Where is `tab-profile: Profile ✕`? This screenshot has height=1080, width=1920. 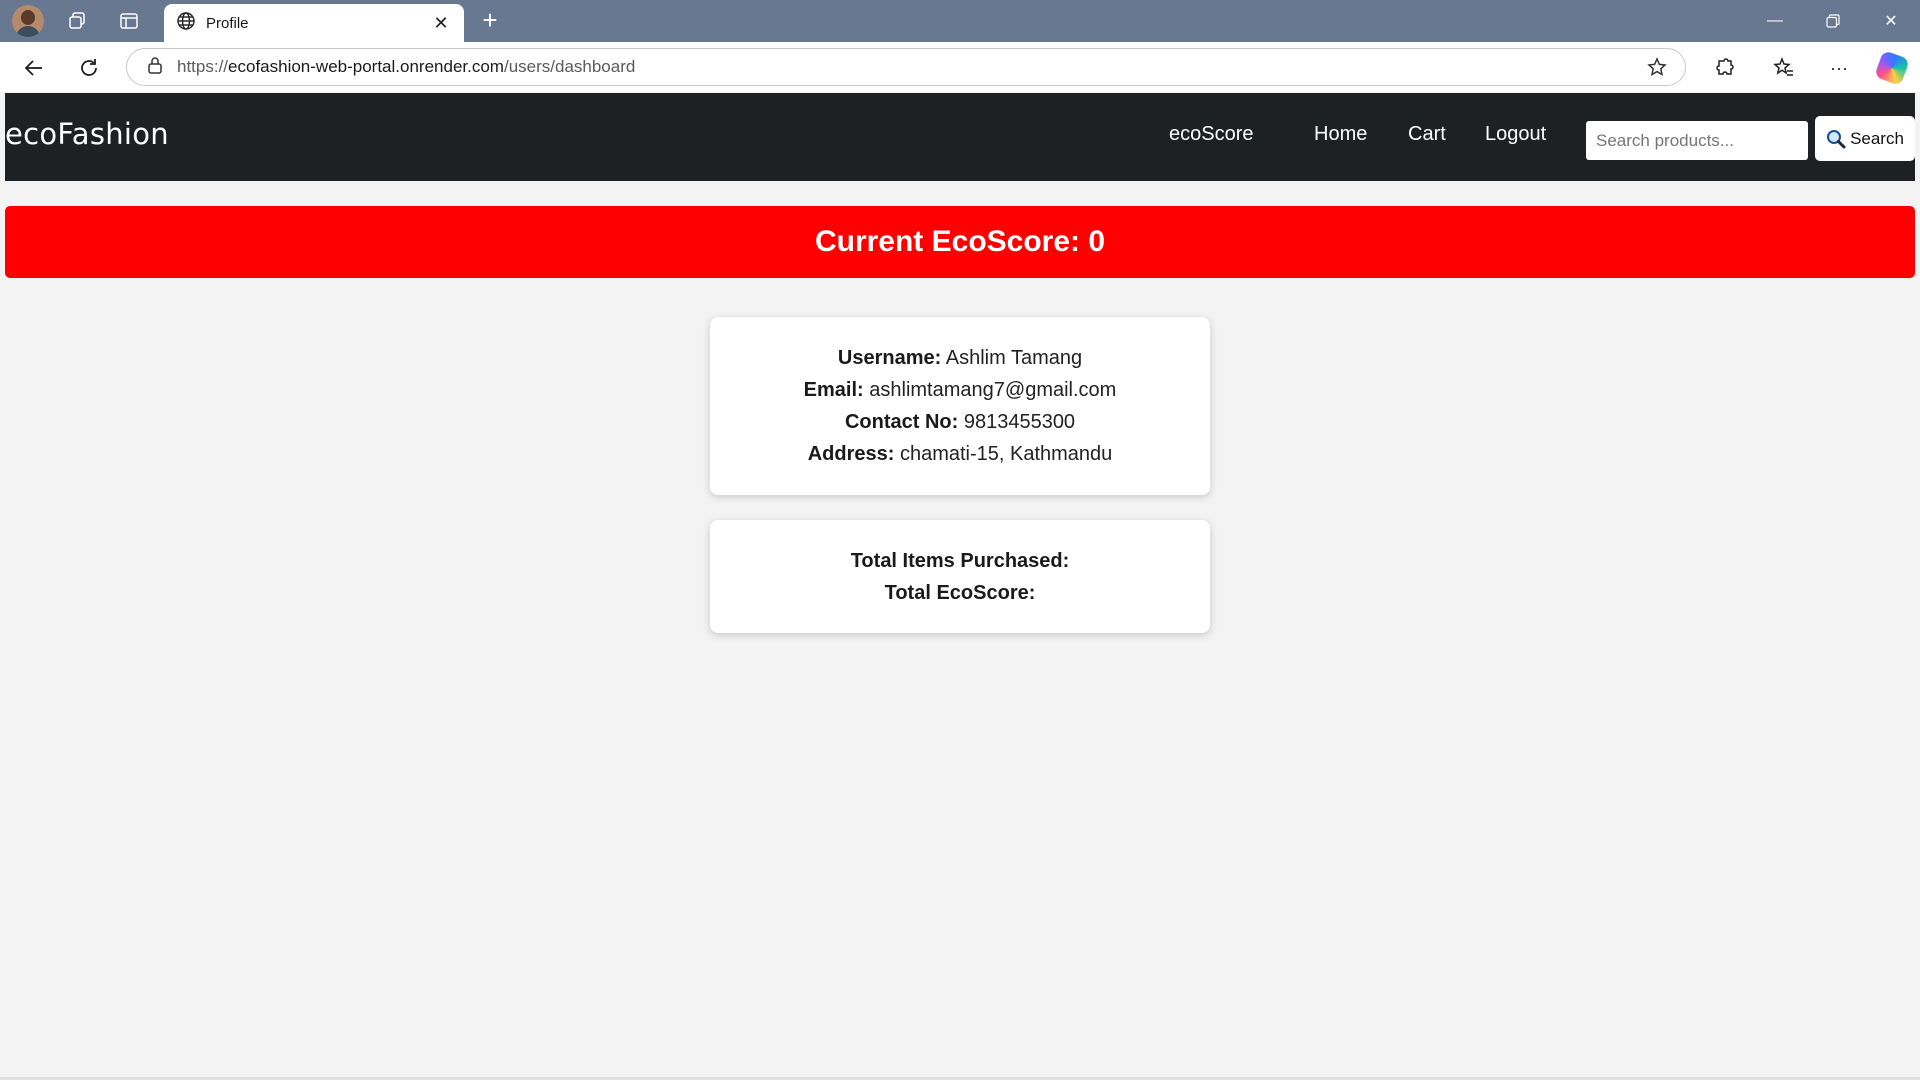 tab-profile: Profile ✕ is located at coordinates (314, 23).